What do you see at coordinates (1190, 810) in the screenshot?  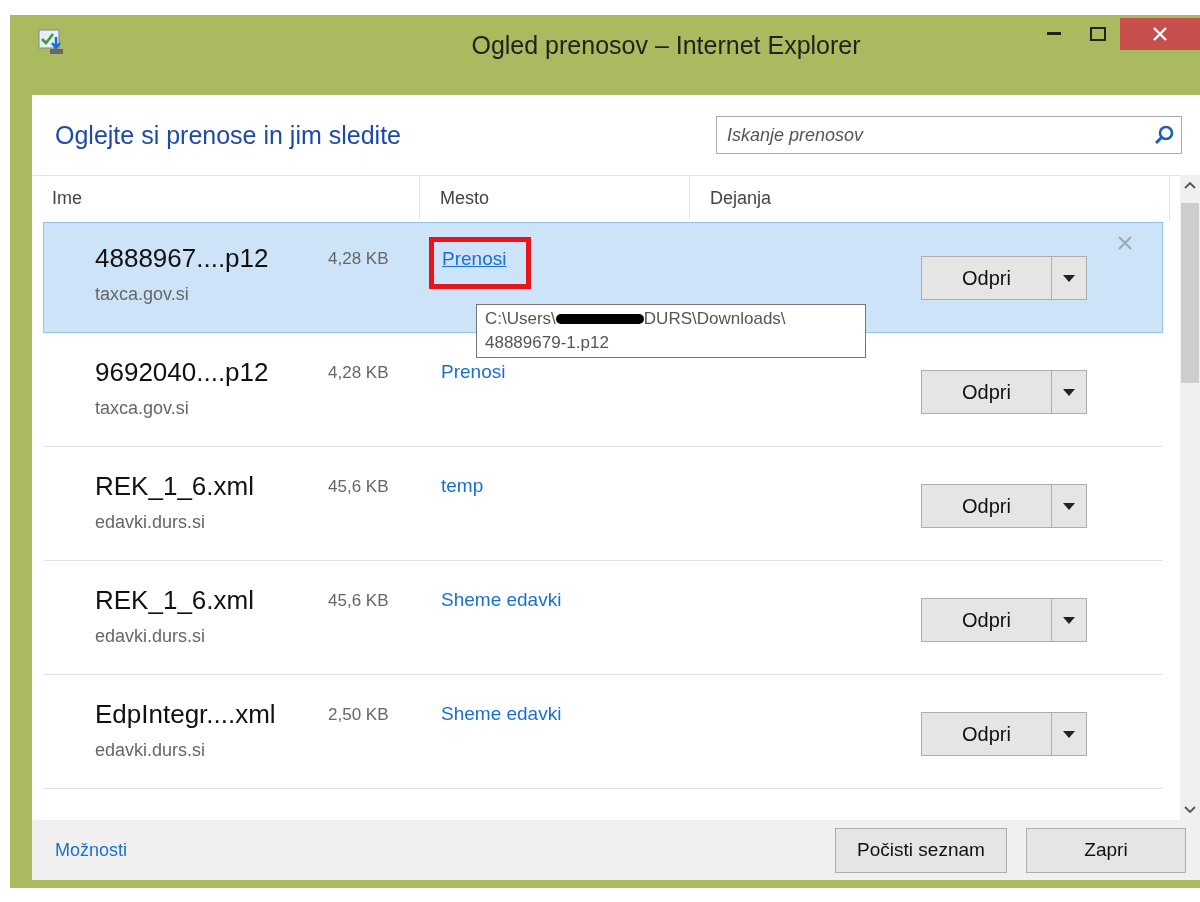 I see `chevron-down-icon` at bounding box center [1190, 810].